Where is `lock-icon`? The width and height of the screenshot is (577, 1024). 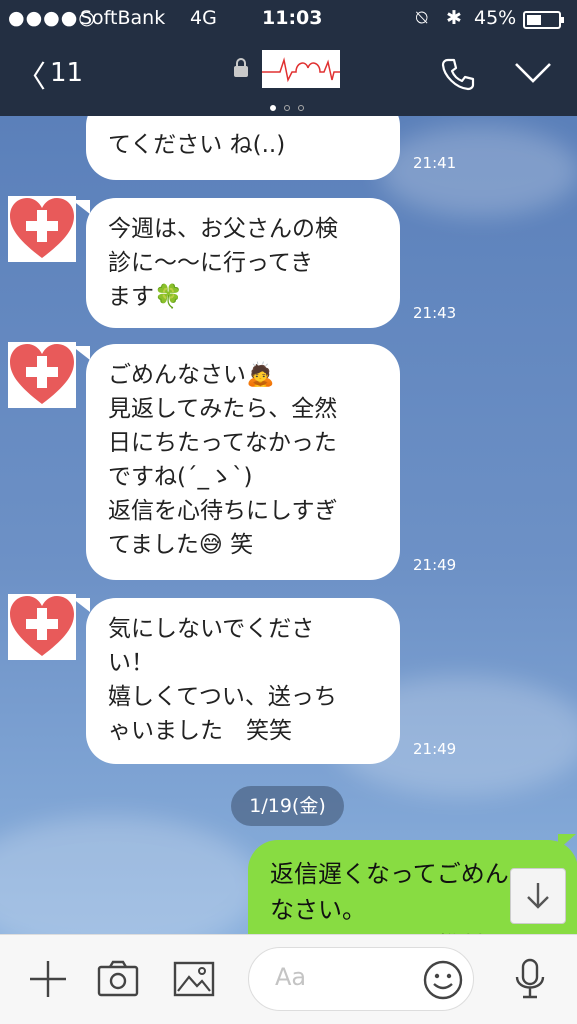
lock-icon is located at coordinates (241, 67).